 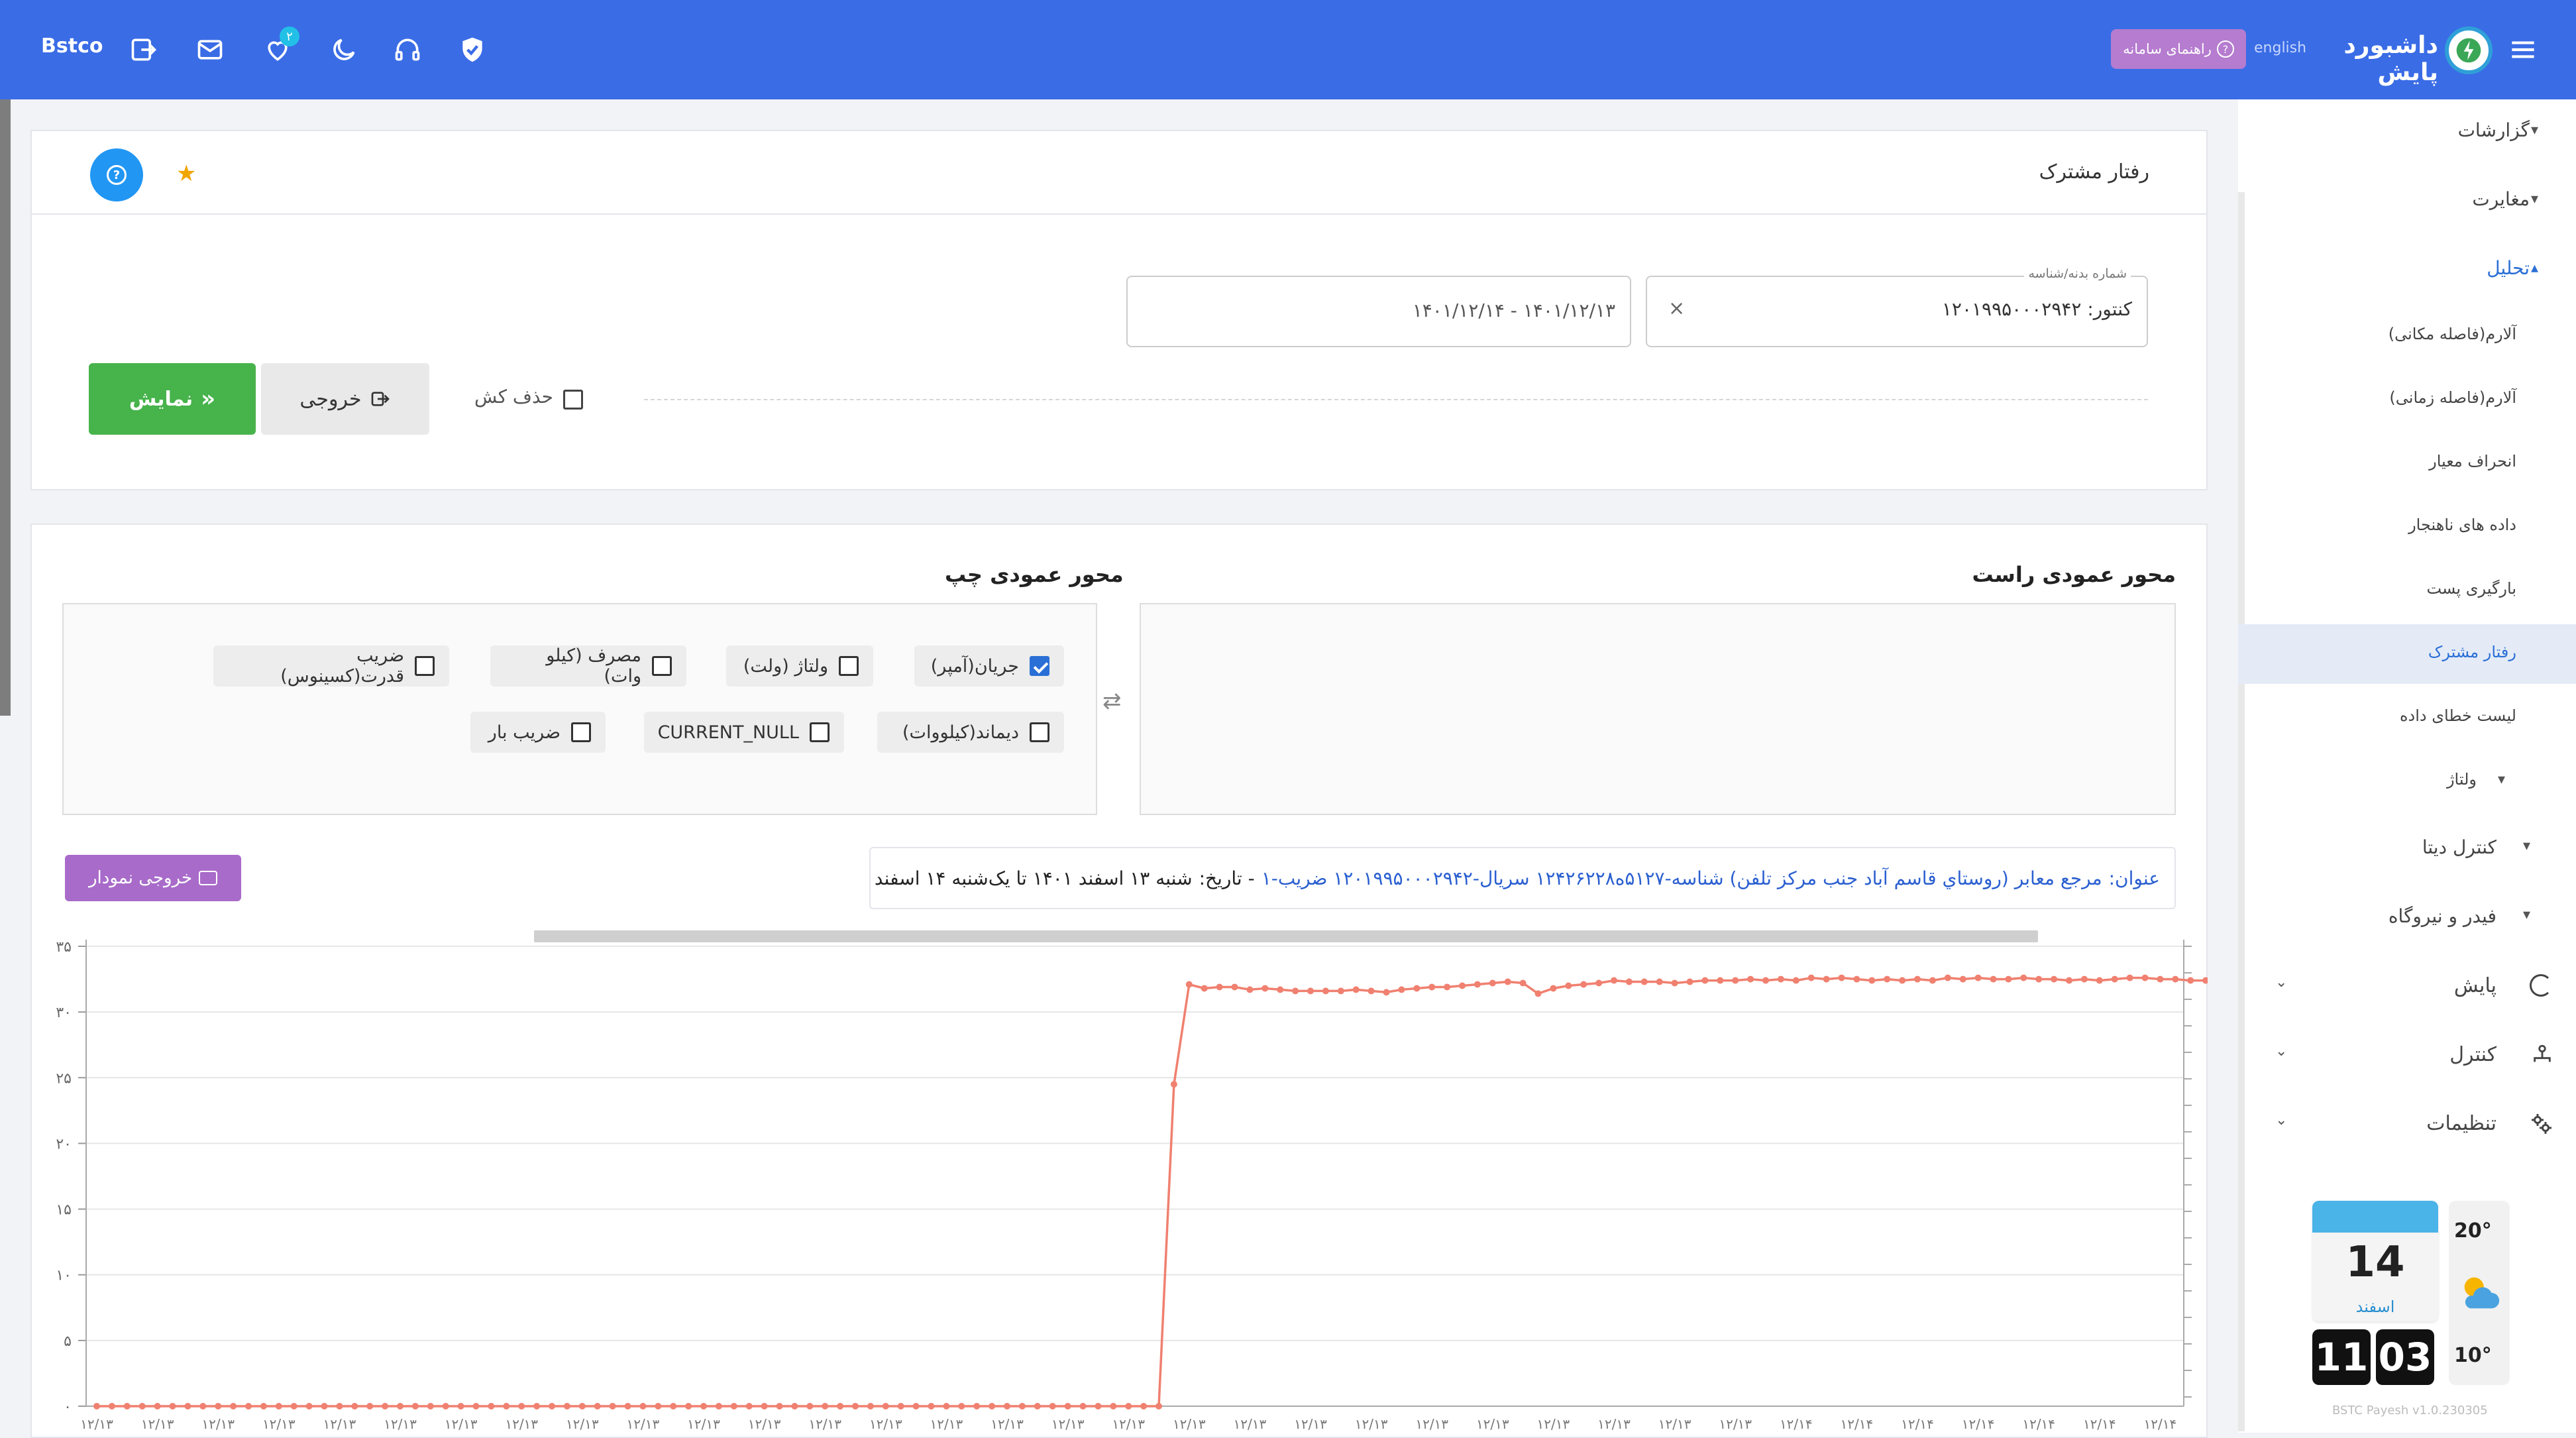 I want to click on sidebar-item-reports: گزارشات, so click(x=2494, y=130).